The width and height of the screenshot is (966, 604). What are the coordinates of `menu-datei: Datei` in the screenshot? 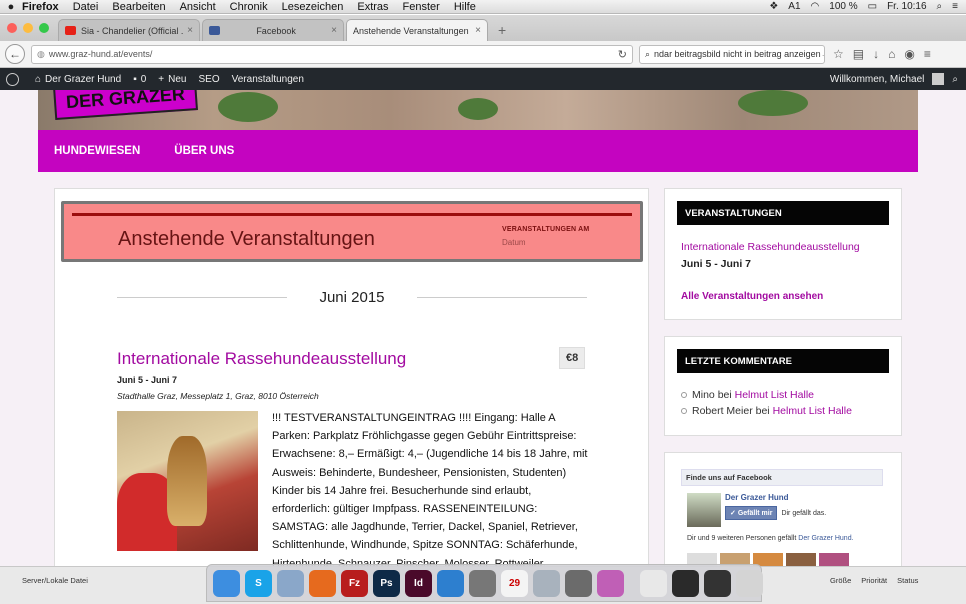 It's located at (86, 7).